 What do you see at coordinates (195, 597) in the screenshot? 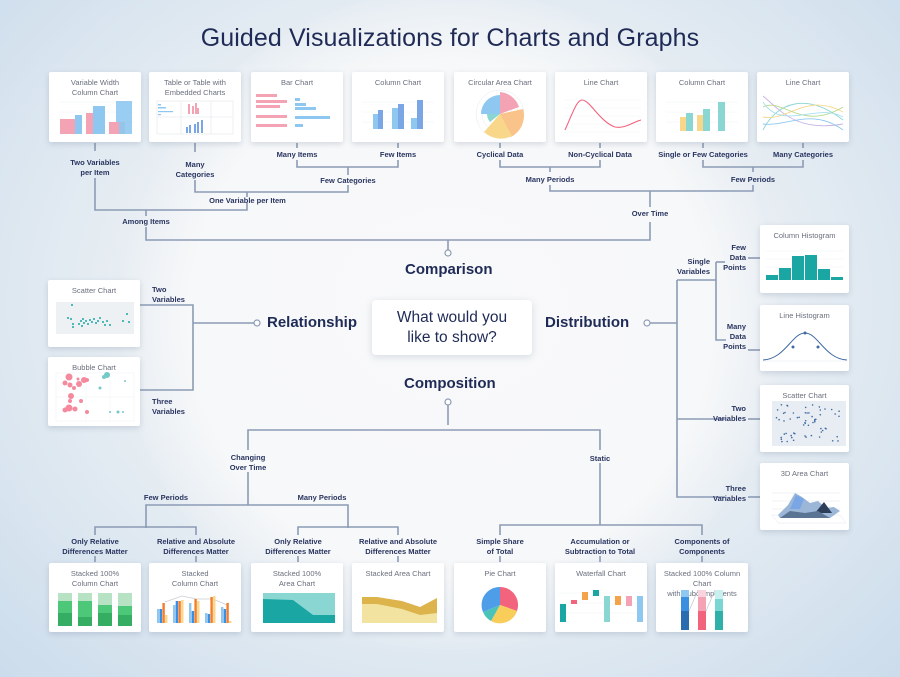
I see `card-stacked-column-chart: Stacked Column Chart` at bounding box center [195, 597].